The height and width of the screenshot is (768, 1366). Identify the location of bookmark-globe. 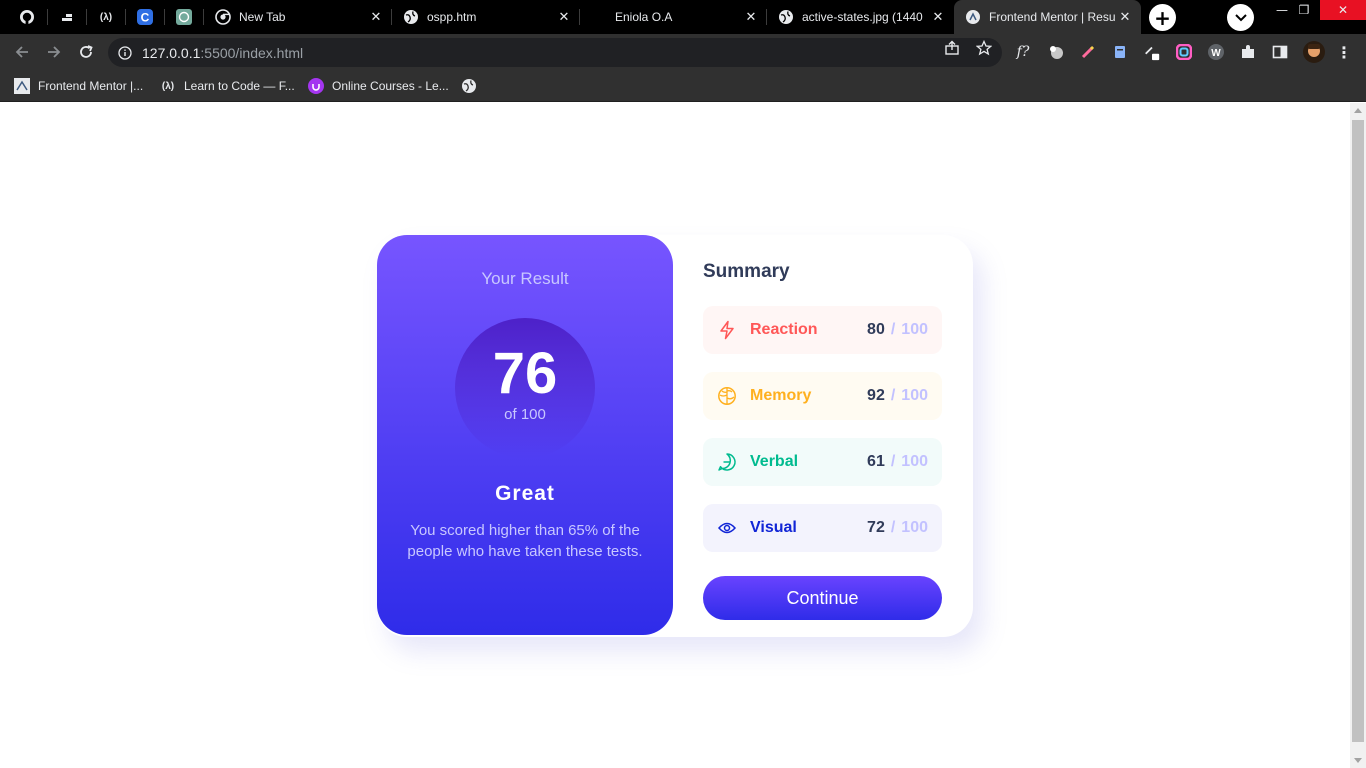
(473, 86).